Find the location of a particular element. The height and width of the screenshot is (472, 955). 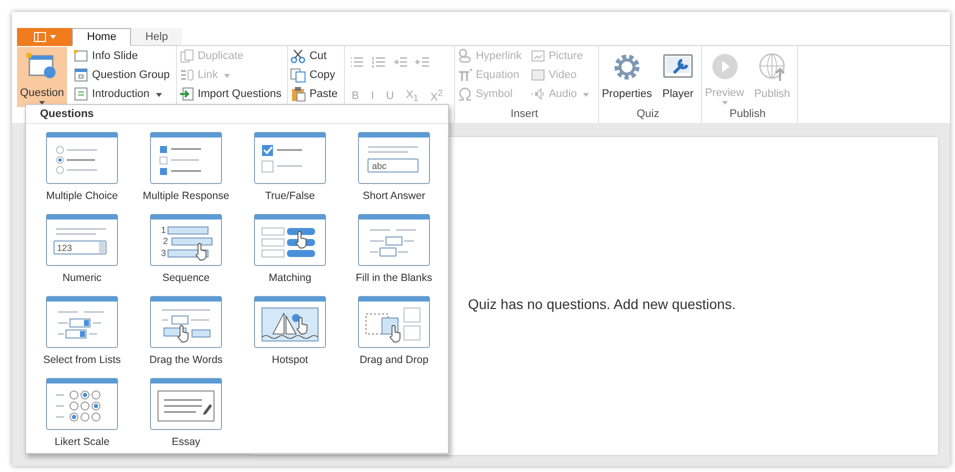

sample-text: 2 is located at coordinates (165, 241).